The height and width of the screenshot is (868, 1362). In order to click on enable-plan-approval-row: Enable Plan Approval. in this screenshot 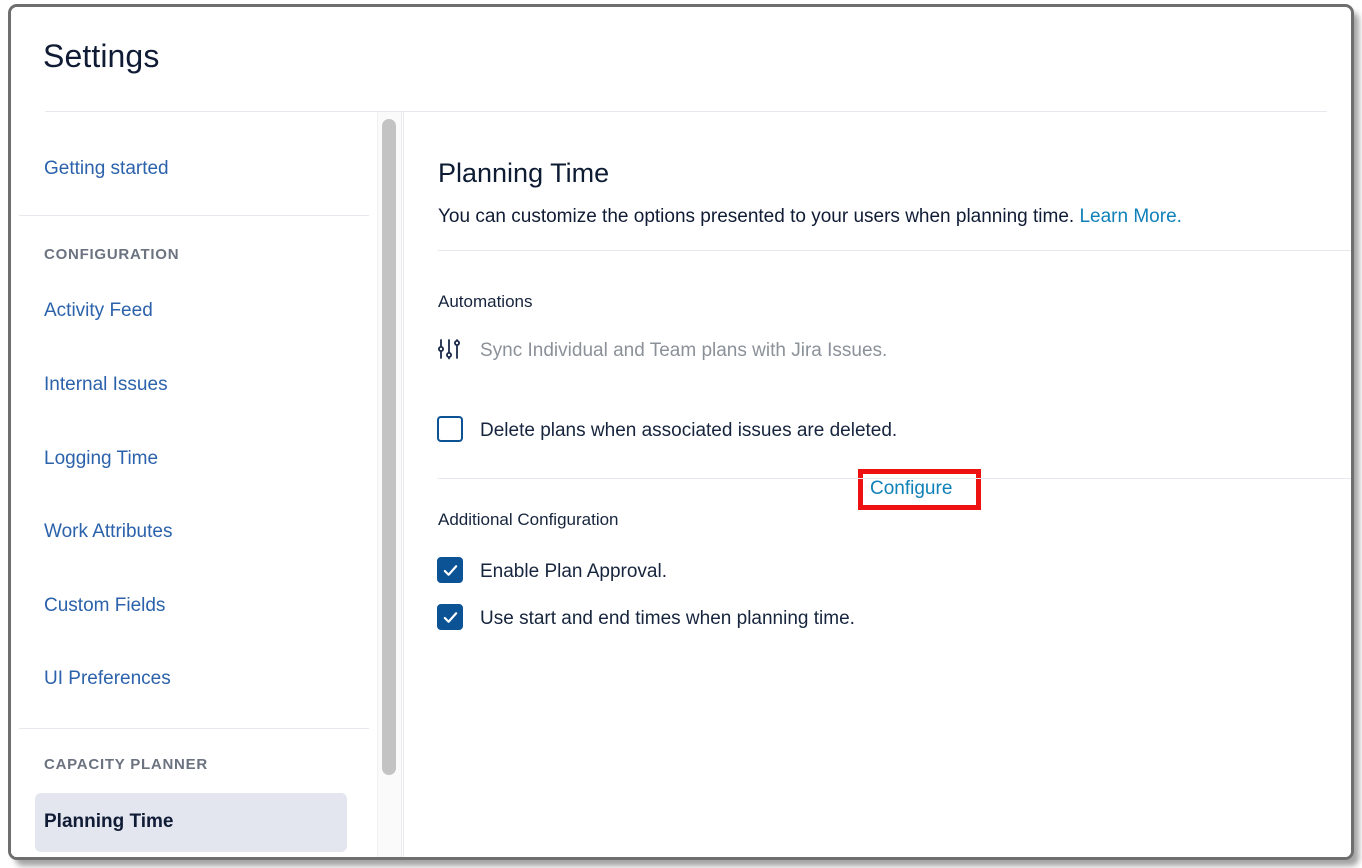, I will do `click(573, 572)`.